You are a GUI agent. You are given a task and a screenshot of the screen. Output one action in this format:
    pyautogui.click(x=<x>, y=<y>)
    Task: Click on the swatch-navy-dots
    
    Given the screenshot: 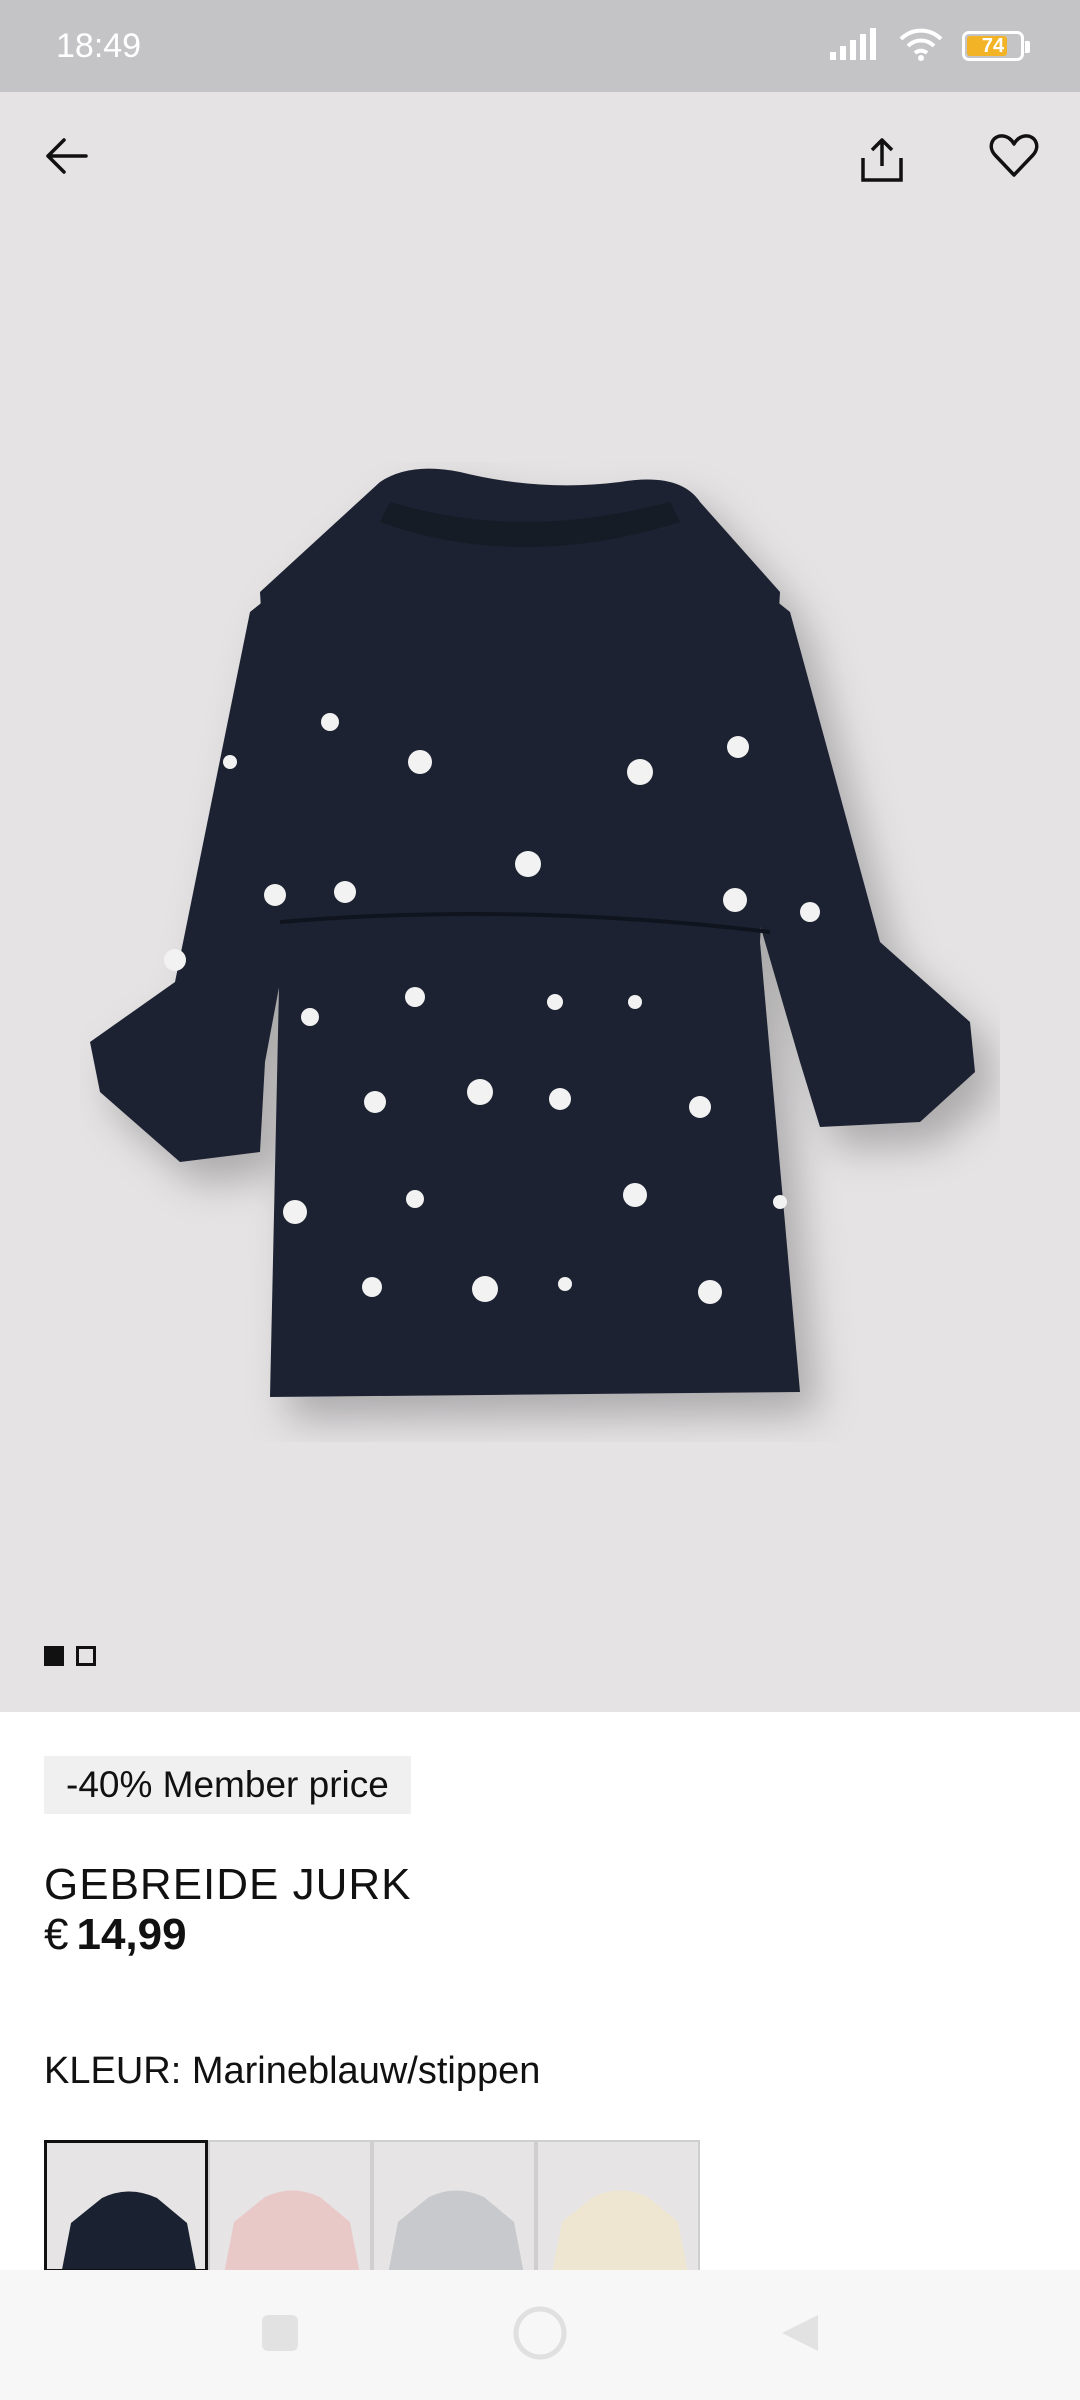 What is the action you would take?
    pyautogui.click(x=126, y=2206)
    